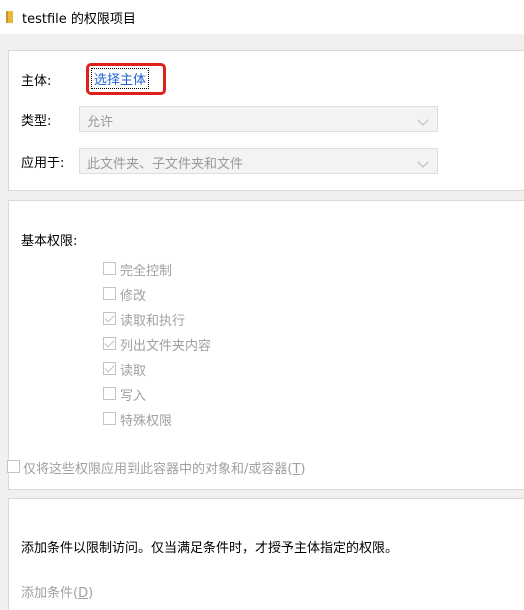  I want to click on highlight-box, so click(126, 79).